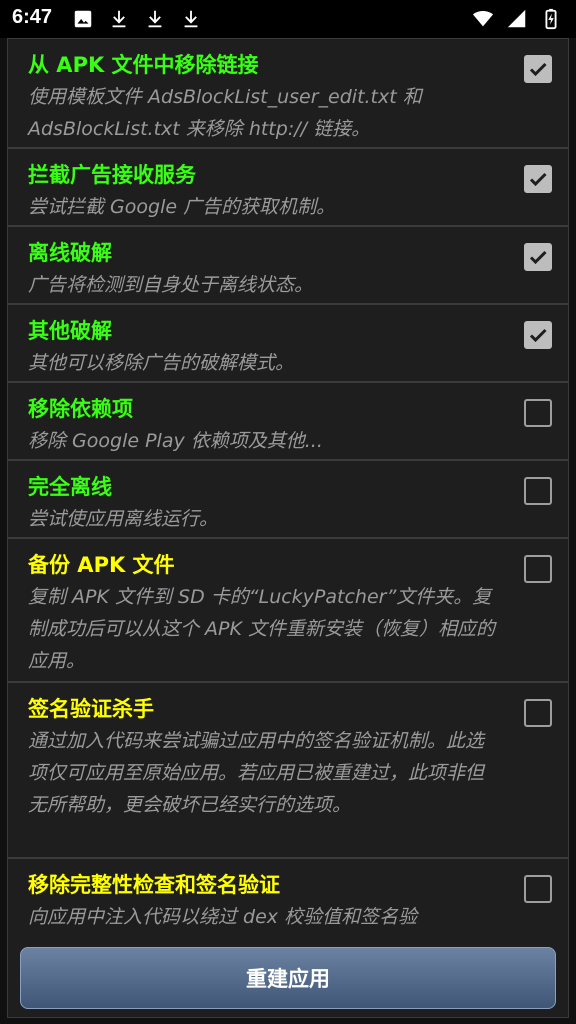 The image size is (576, 1024). Describe the element at coordinates (223, 917) in the screenshot. I see `option-description: 向应用中注入代码以绕过 dex 校验值和签名验` at that location.